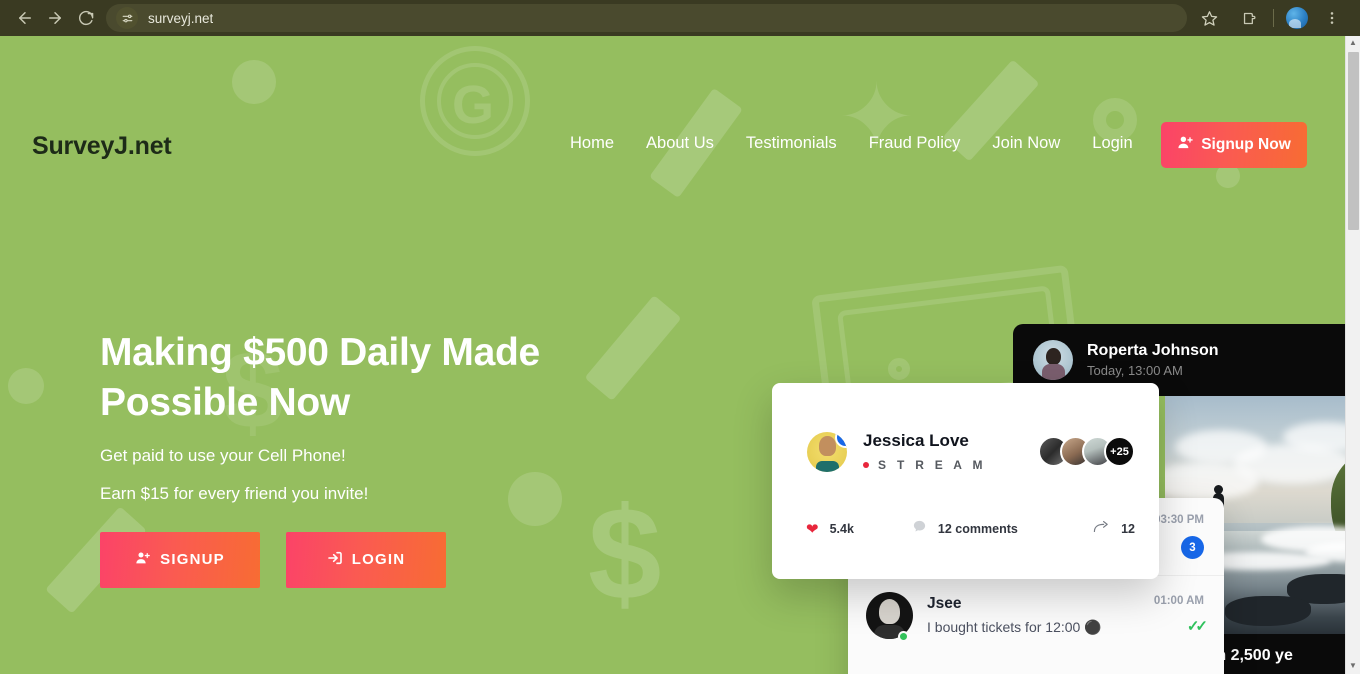  I want to click on hero-subtitle-2: Earn $15 for every friend you invite!, so click(234, 493).